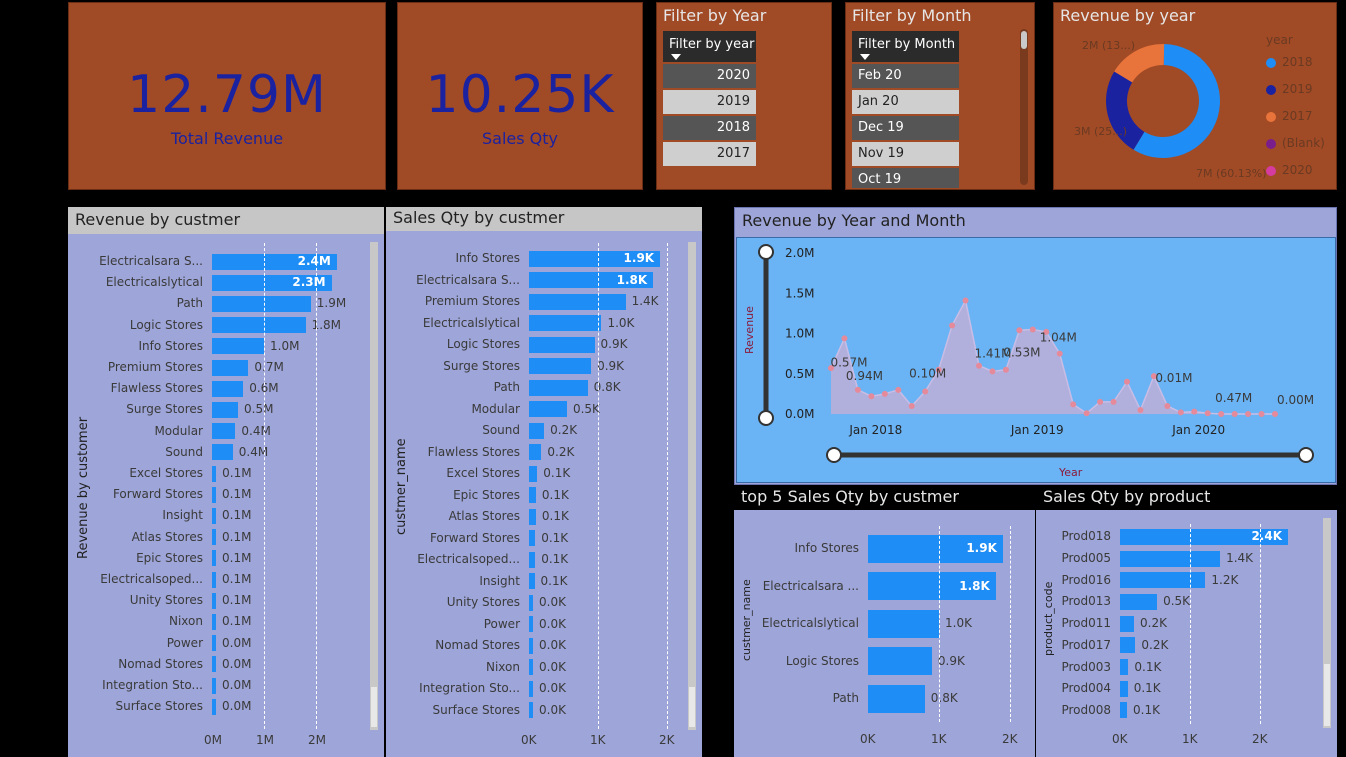  I want to click on bar-row: Excel Stores 0.1K, so click(536, 474).